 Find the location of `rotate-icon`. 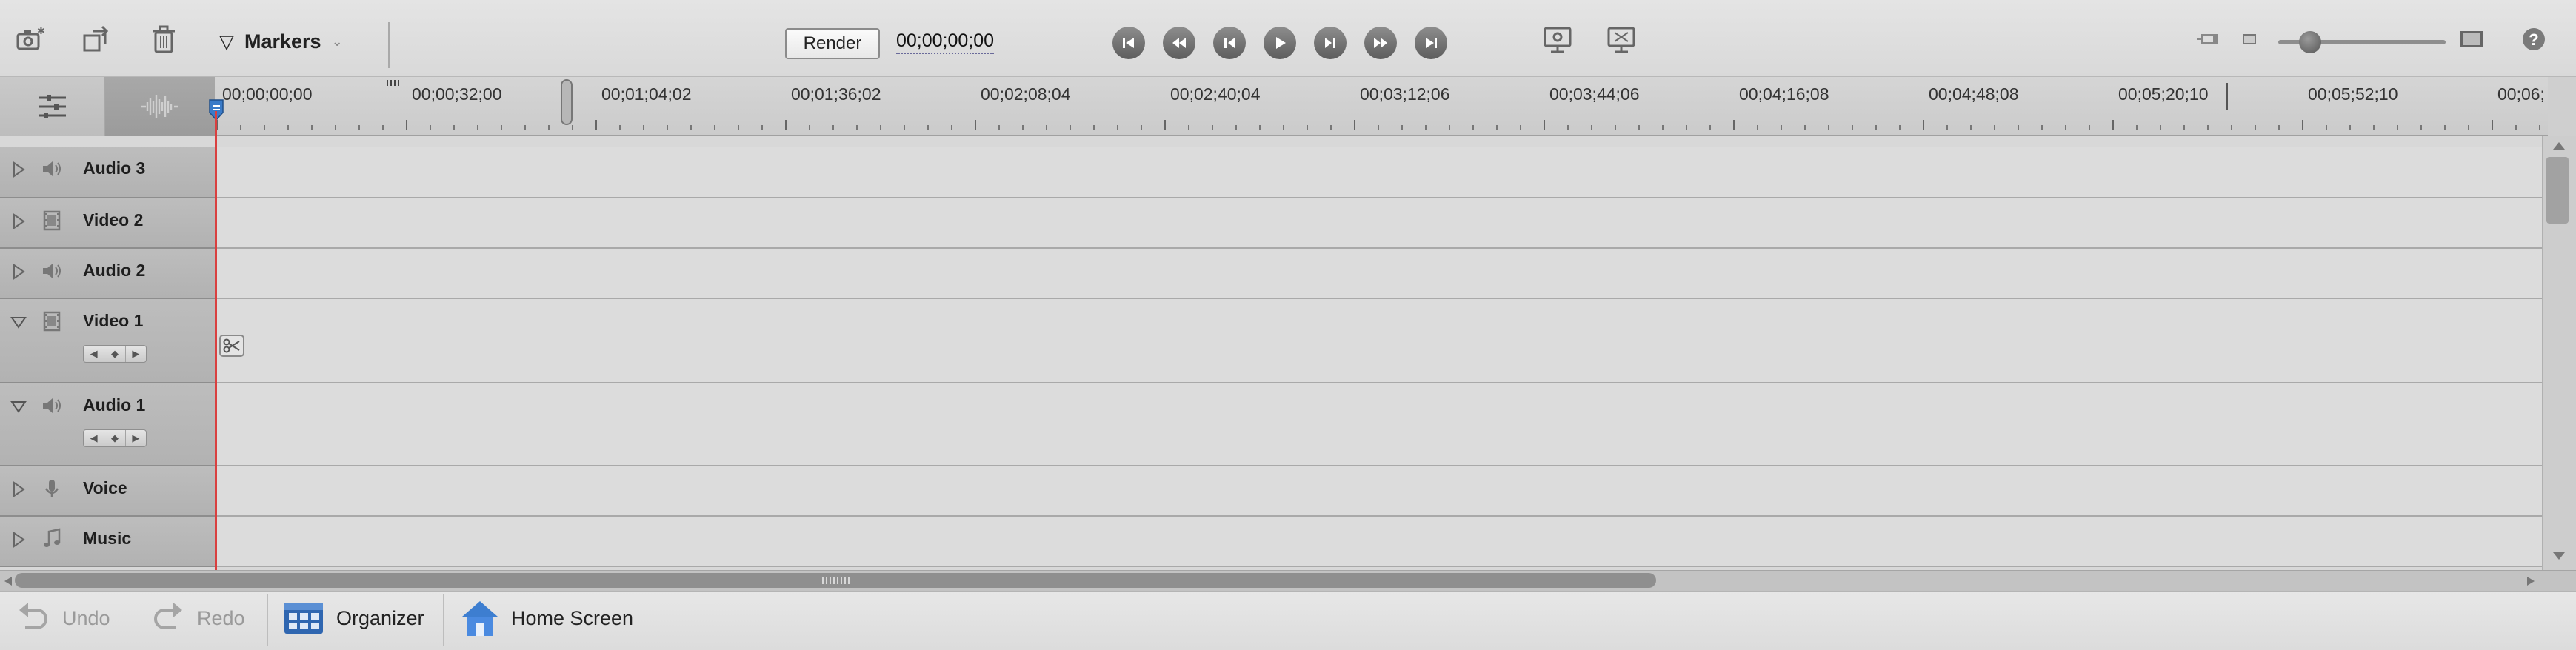

rotate-icon is located at coordinates (97, 39).